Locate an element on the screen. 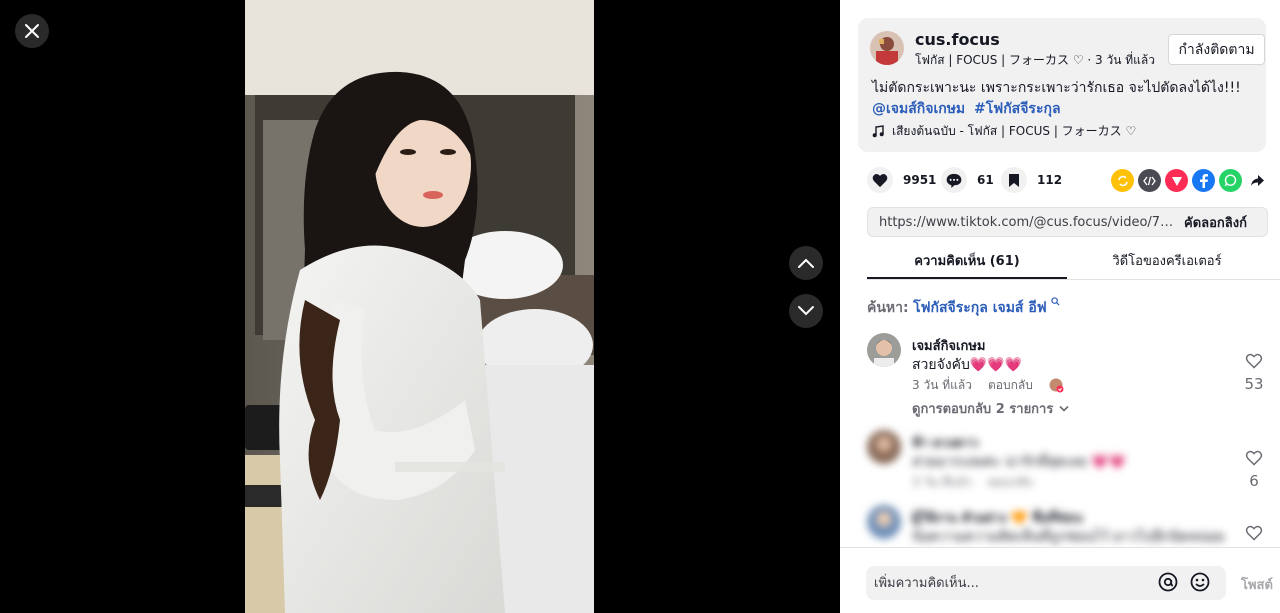 This screenshot has height=613, width=1280. emoji-icon is located at coordinates (1200, 582).